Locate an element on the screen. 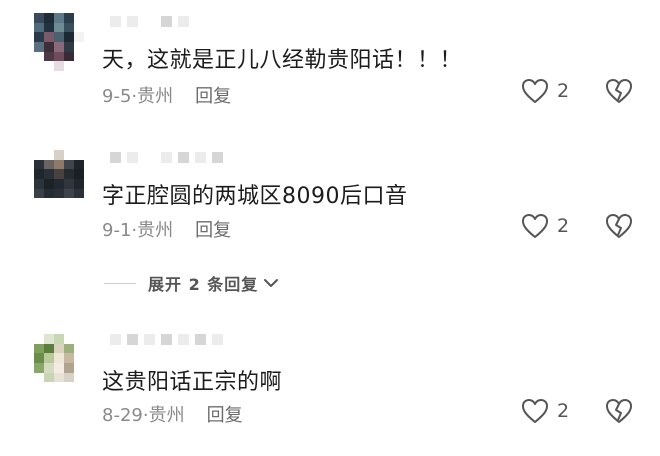 The width and height of the screenshot is (660, 456). comment-date: 9-1 is located at coordinates (117, 230).